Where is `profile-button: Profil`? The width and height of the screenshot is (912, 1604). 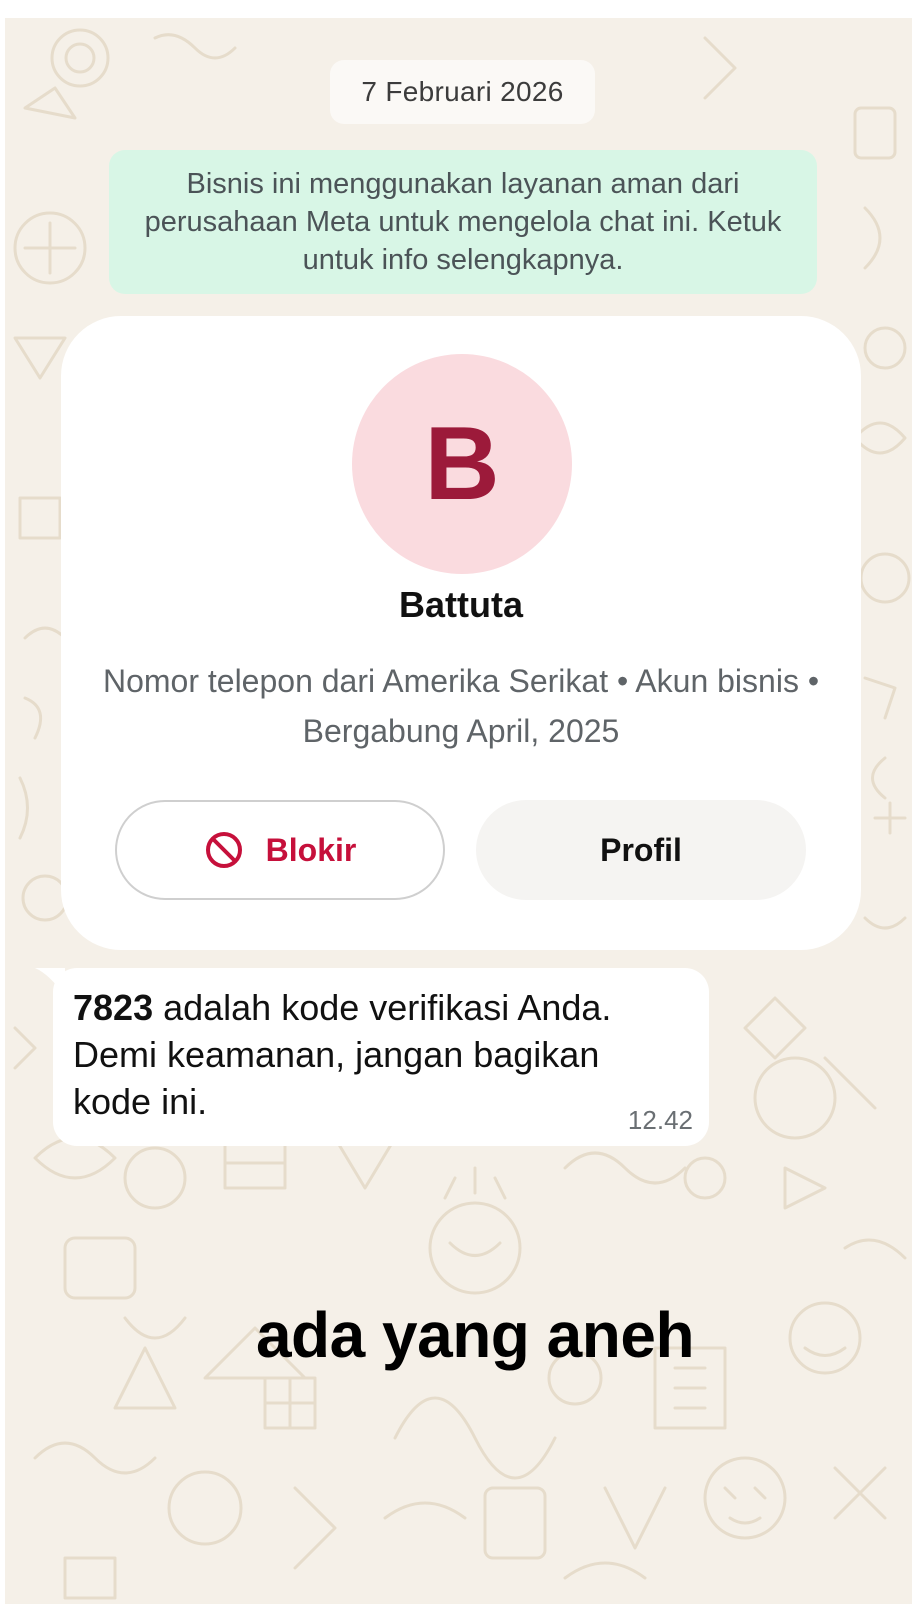 profile-button: Profil is located at coordinates (641, 850).